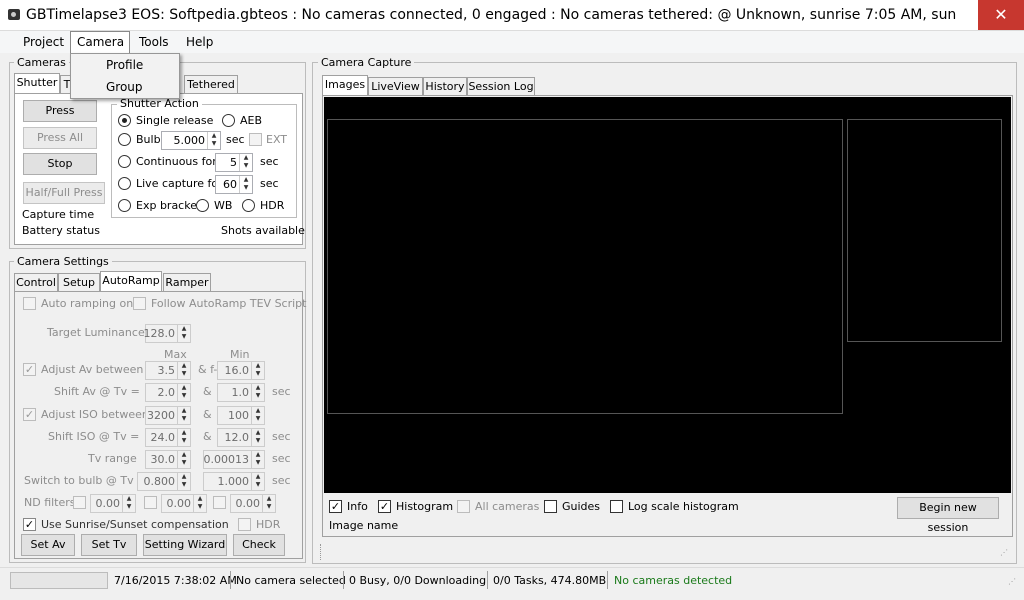  What do you see at coordinates (139, 303) in the screenshot?
I see `follow-script-checkbox` at bounding box center [139, 303].